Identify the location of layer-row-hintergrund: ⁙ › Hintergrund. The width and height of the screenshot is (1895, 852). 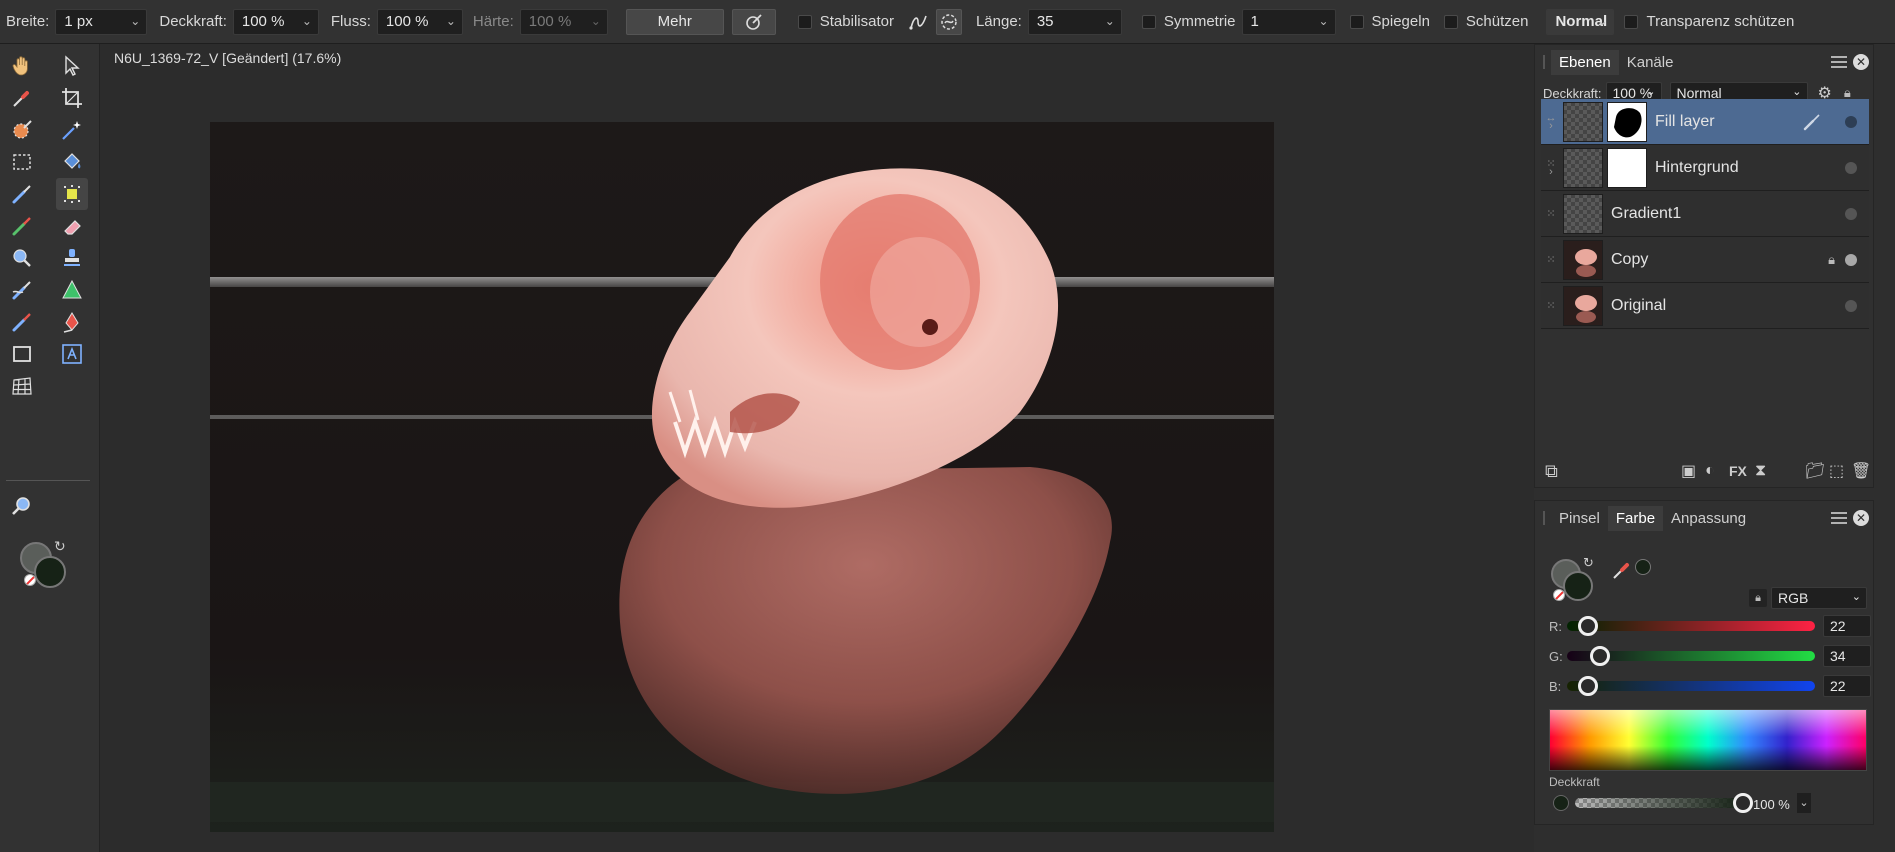
(1705, 168).